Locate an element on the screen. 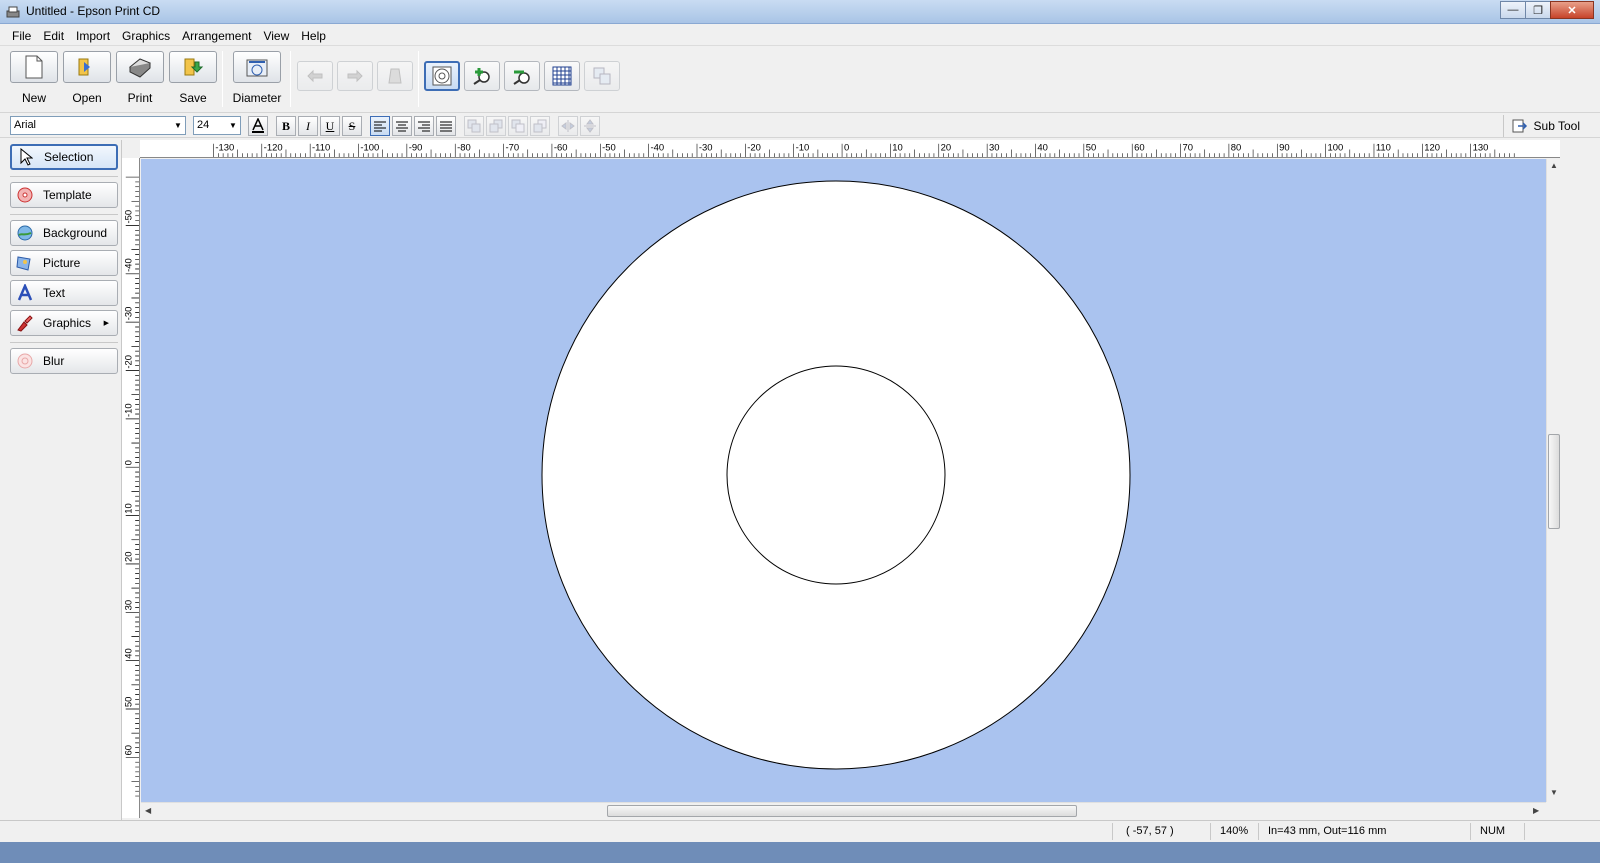 This screenshot has height=863, width=1600. menu-help: Help is located at coordinates (313, 36).